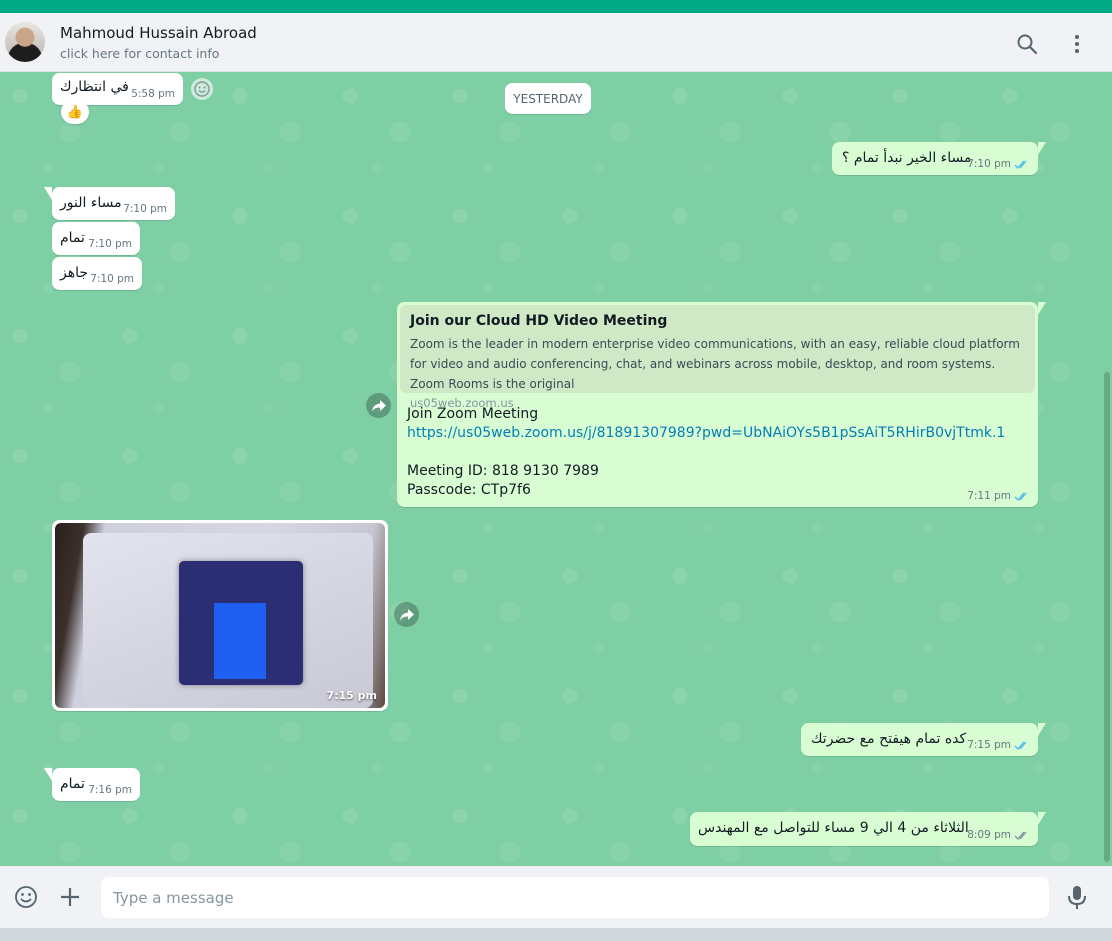 This screenshot has width=1112, height=941. I want to click on top-accent-bar, so click(556, 6).